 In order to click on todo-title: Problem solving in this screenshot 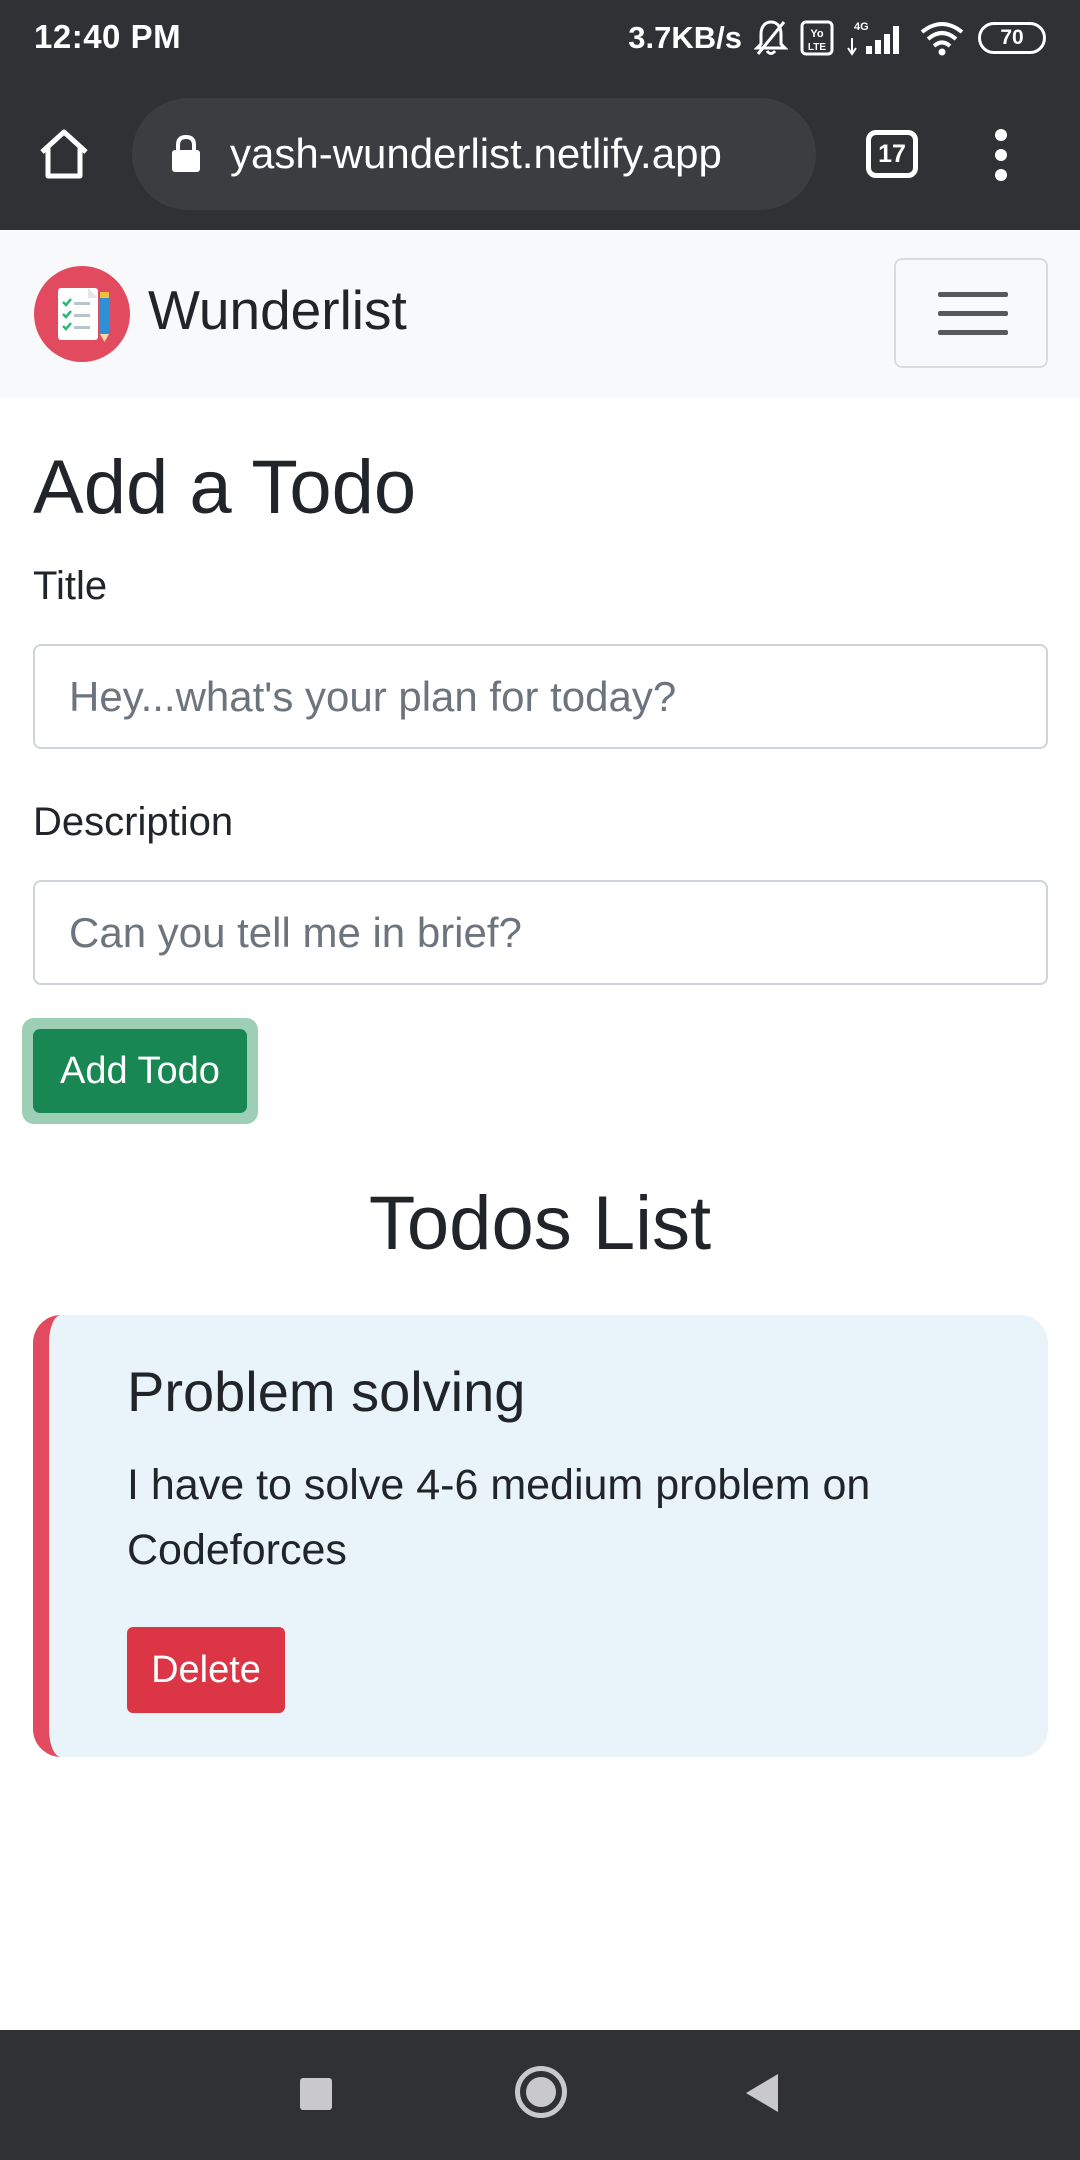, I will do `click(326, 1391)`.